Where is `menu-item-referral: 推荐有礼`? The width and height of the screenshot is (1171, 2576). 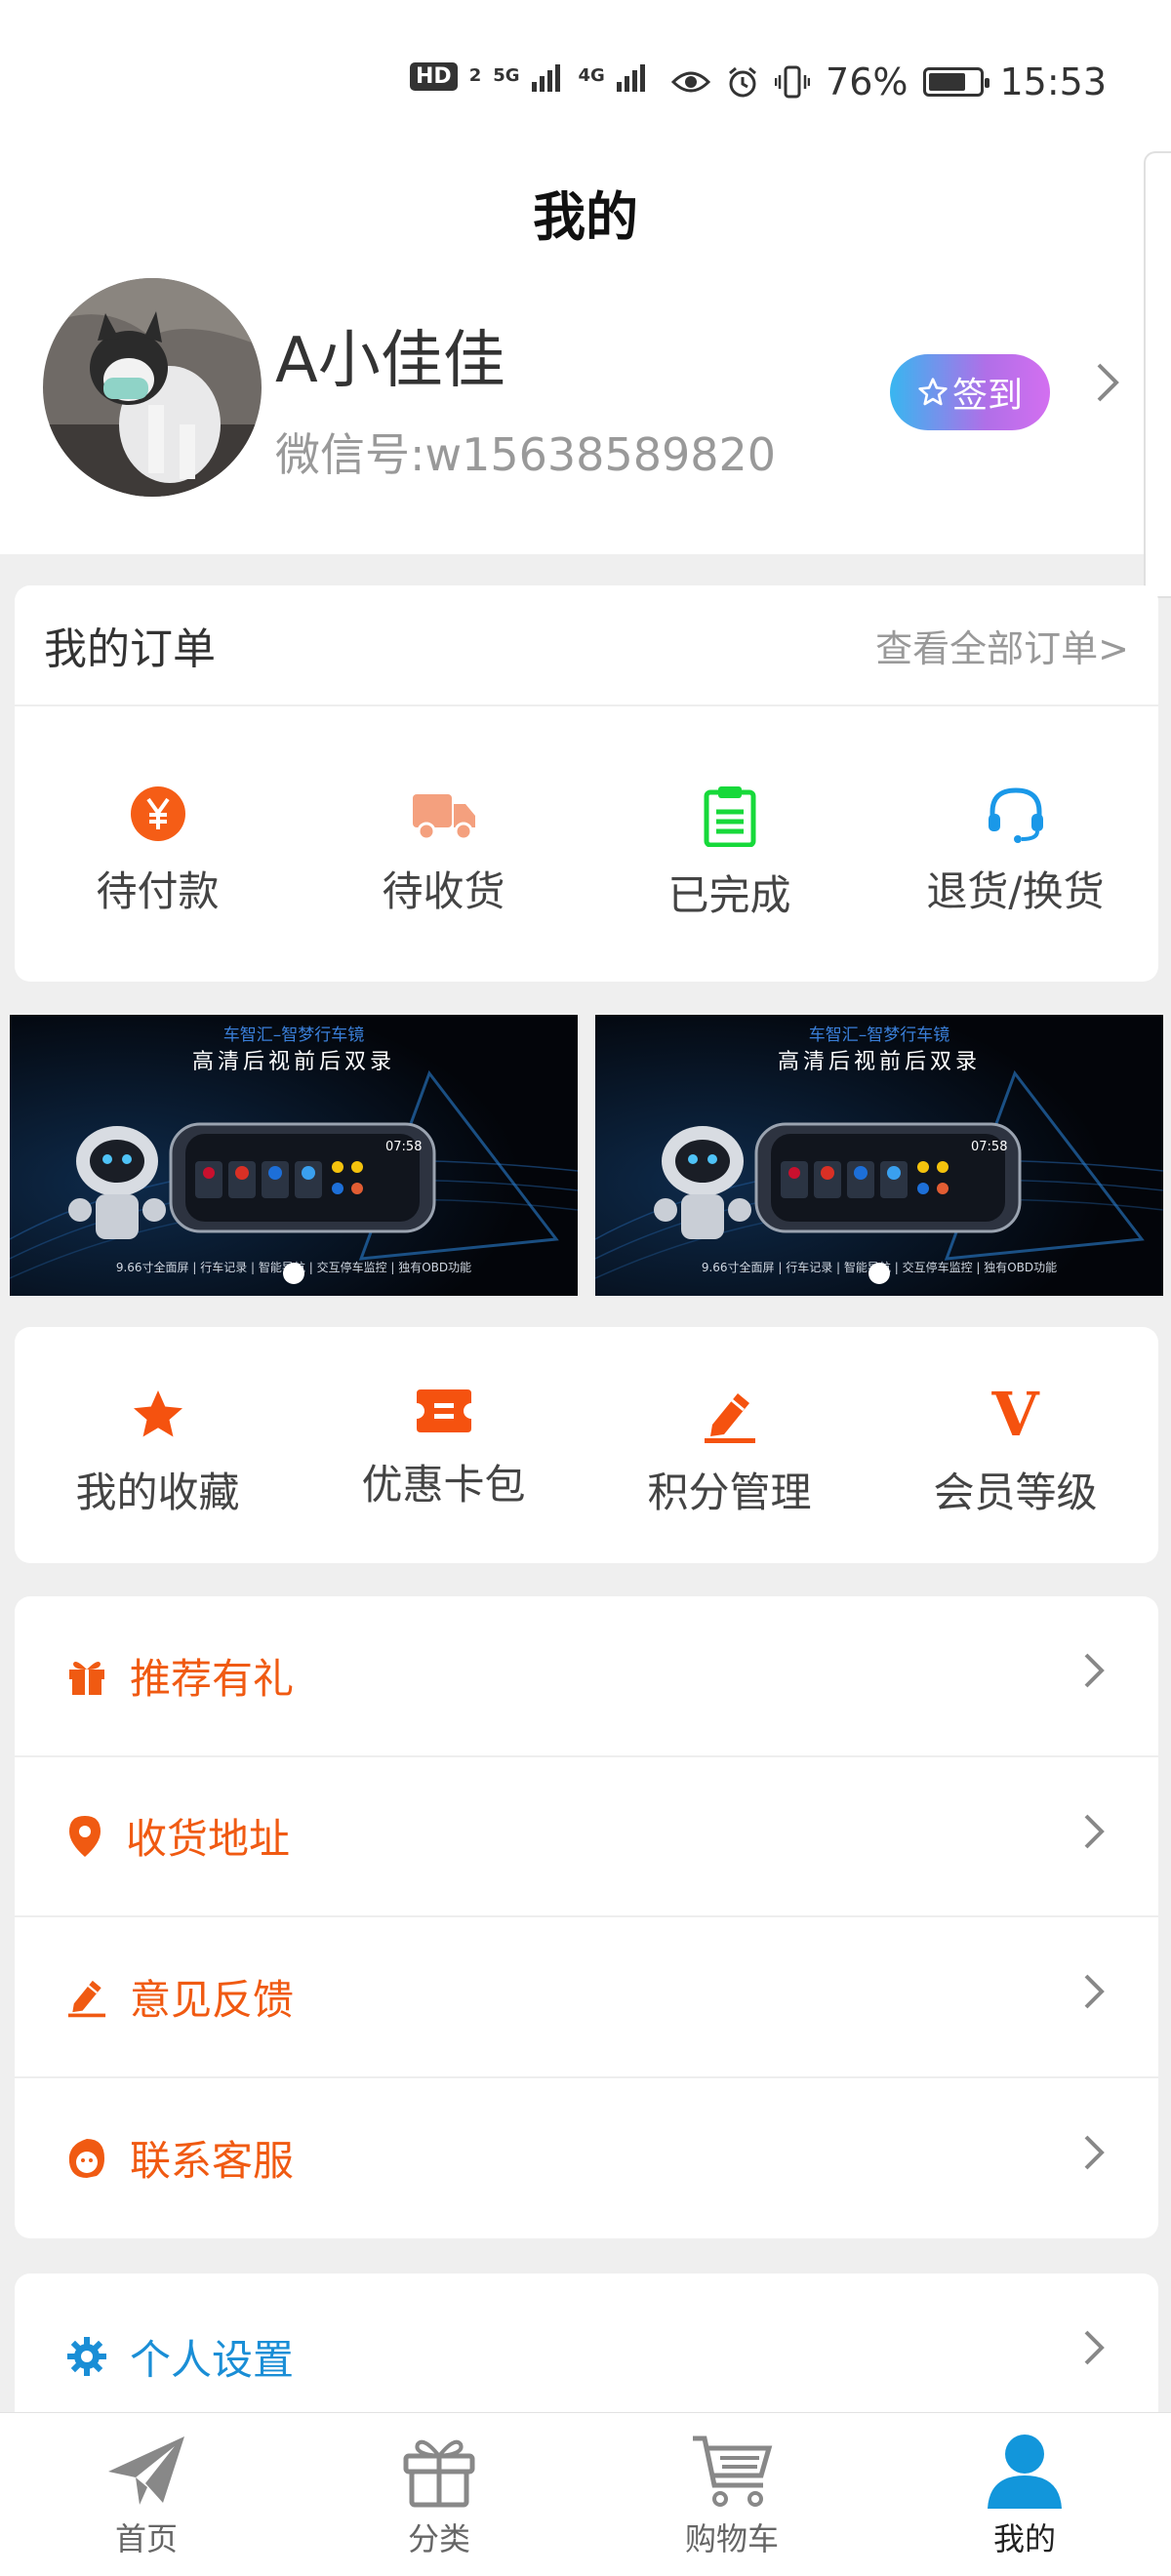
menu-item-referral: 推荐有礼 is located at coordinates (586, 1676).